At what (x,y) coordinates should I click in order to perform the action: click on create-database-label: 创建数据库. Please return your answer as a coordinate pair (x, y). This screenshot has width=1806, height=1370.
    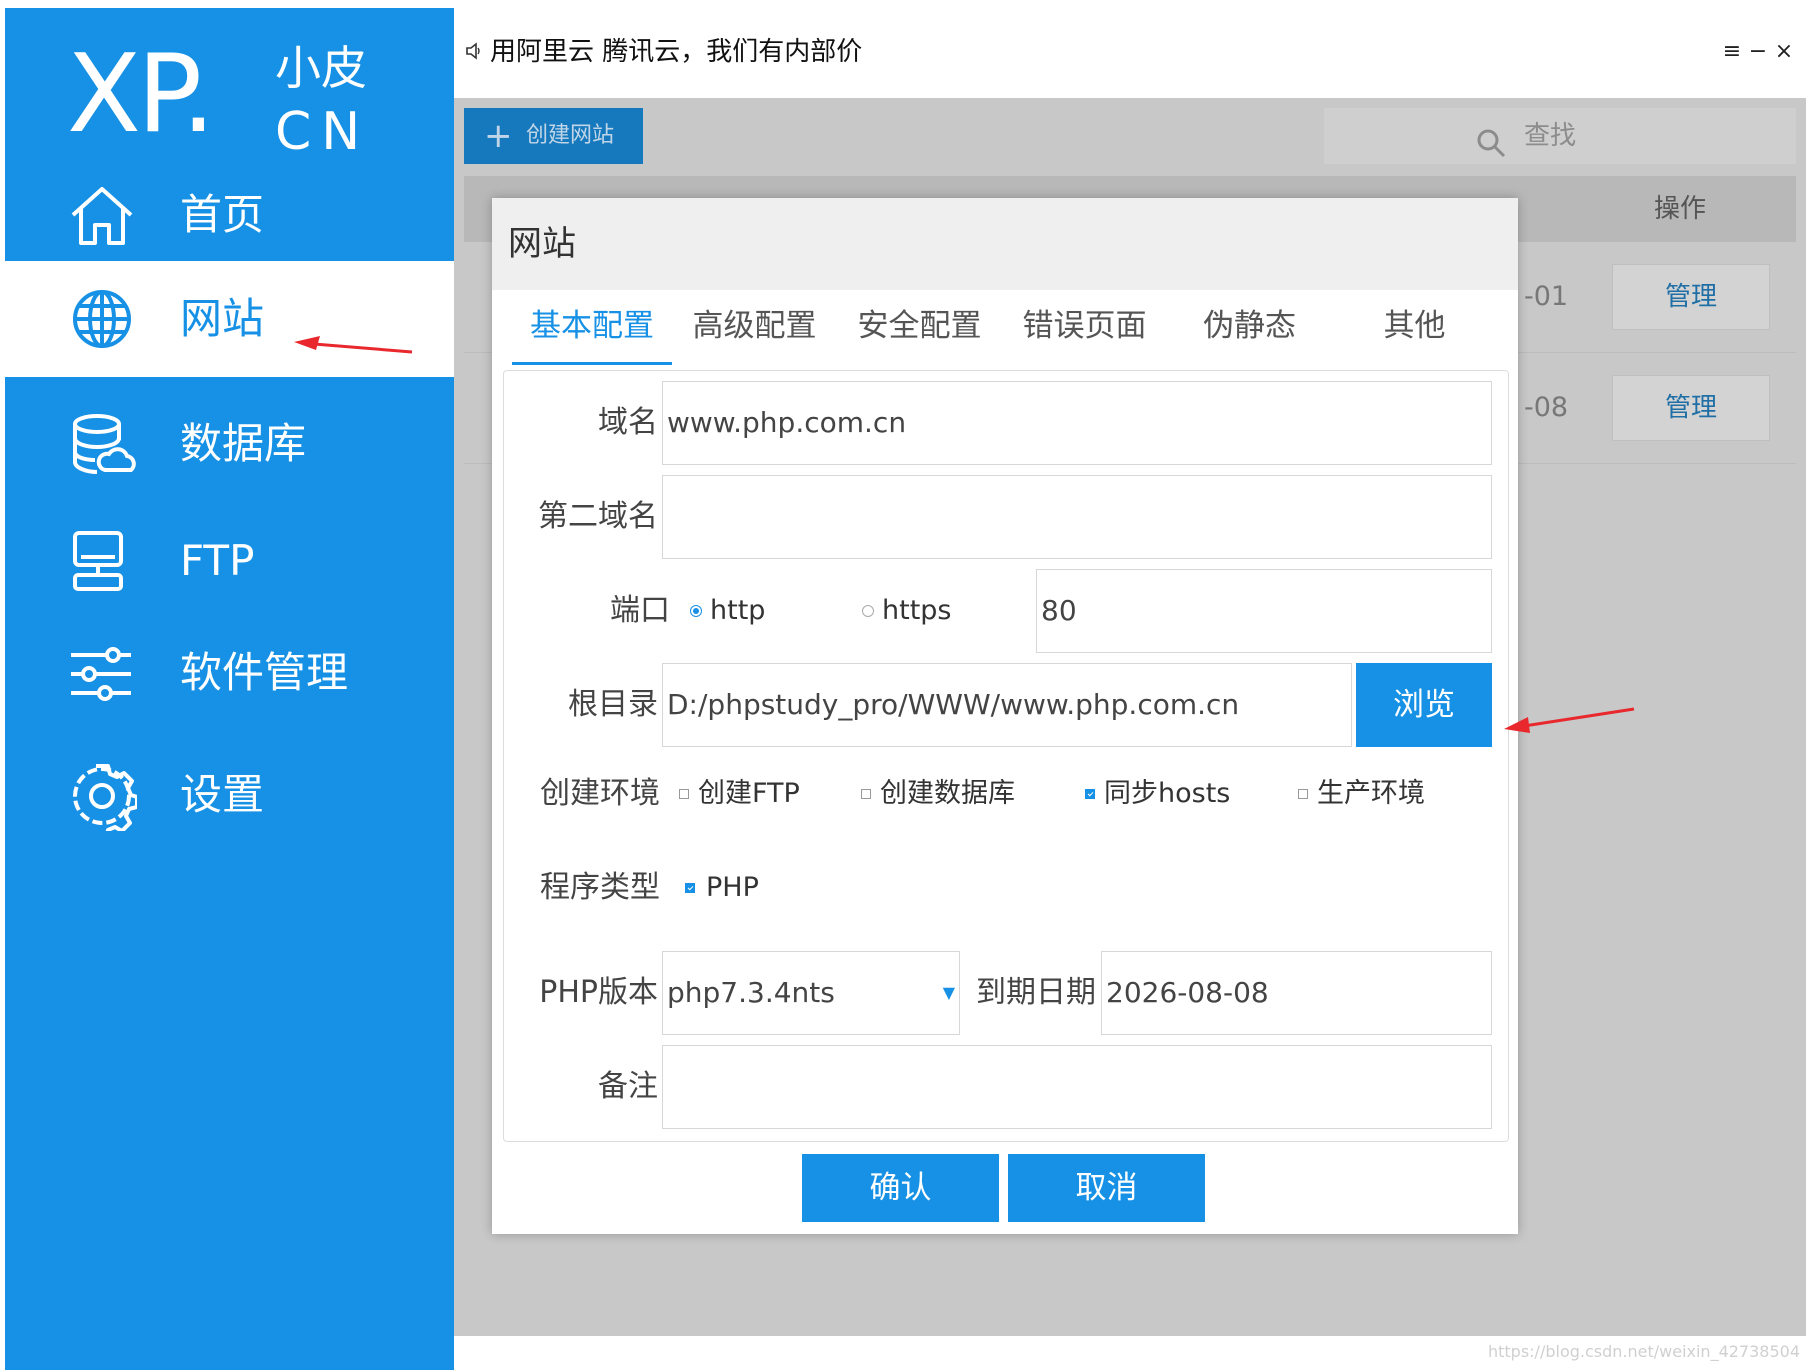
    Looking at the image, I should click on (947, 794).